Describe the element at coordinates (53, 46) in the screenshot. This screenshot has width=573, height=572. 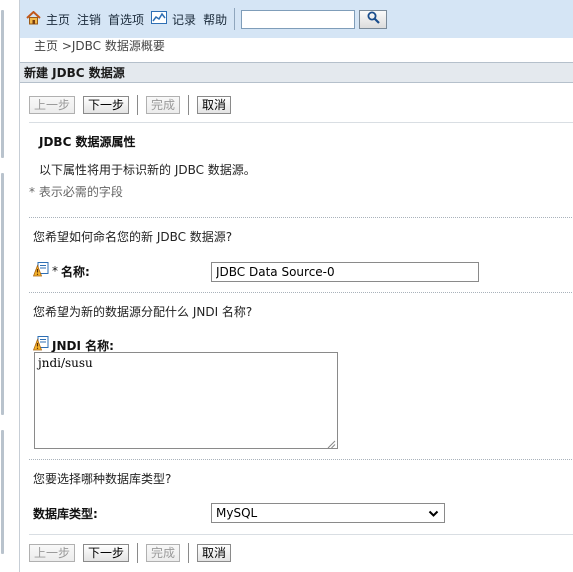
I see `breadcrumb-home-link: 主页 >` at that location.